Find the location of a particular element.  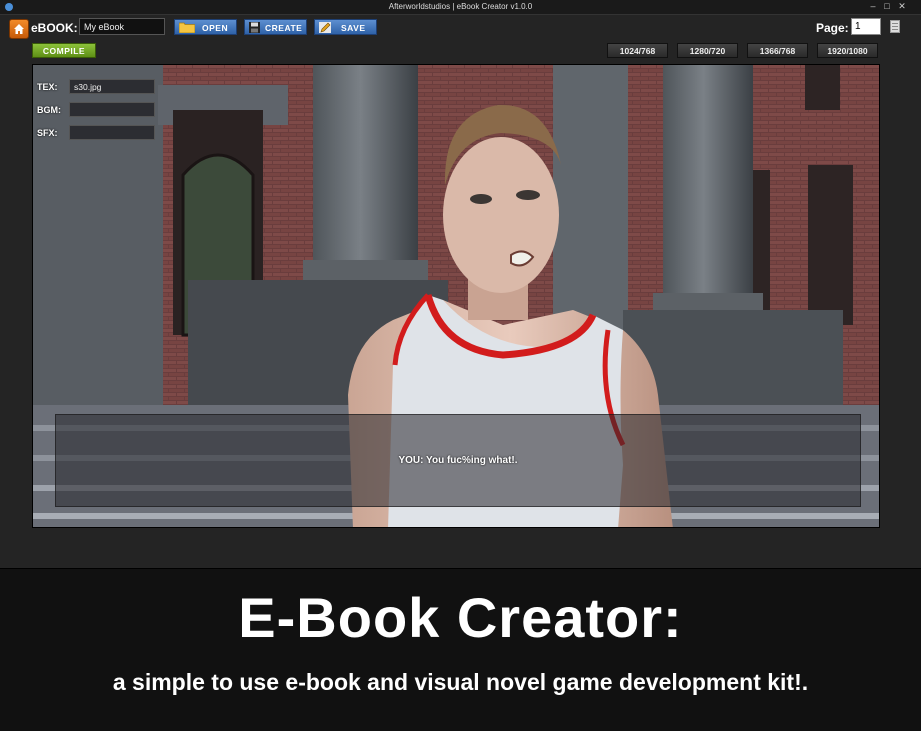

home-button is located at coordinates (19, 29).